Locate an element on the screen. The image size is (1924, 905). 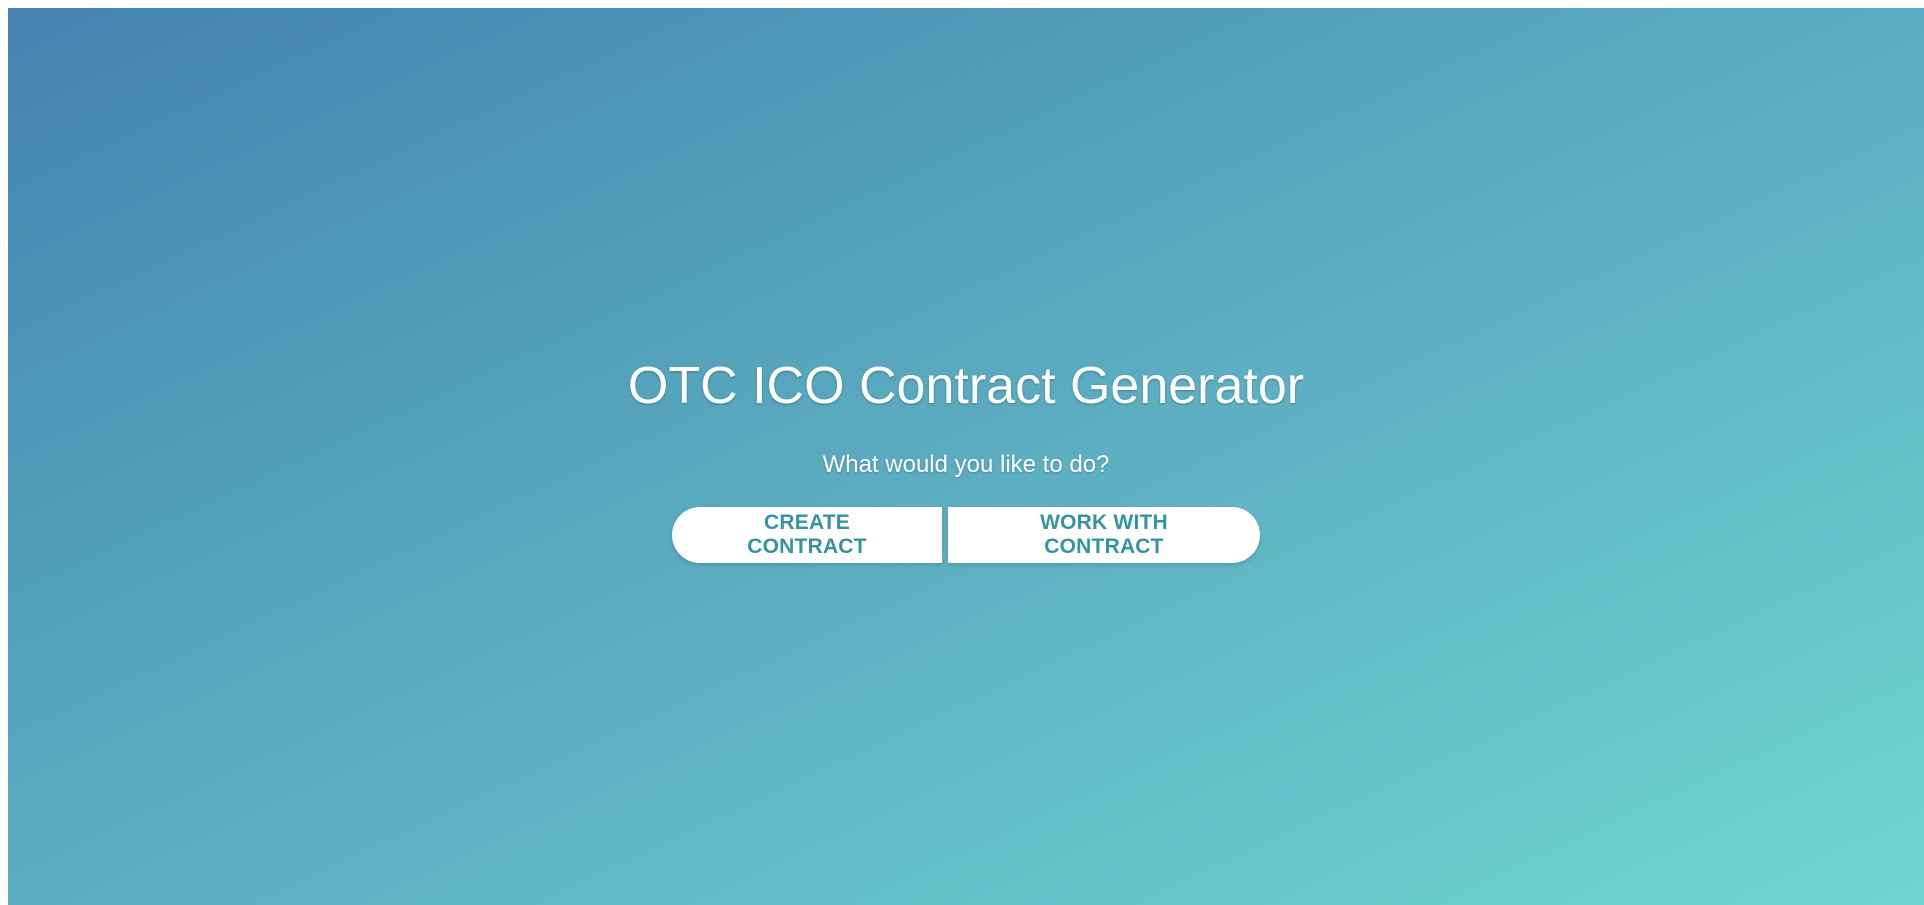
create-contract-button: CREATE CONTRACT is located at coordinates (807, 535).